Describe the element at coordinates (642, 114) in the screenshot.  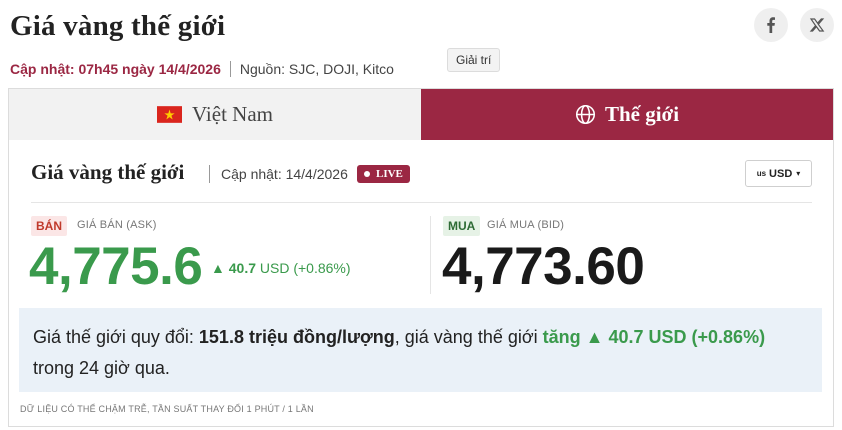
I see `tab-world-label: Thế giới` at that location.